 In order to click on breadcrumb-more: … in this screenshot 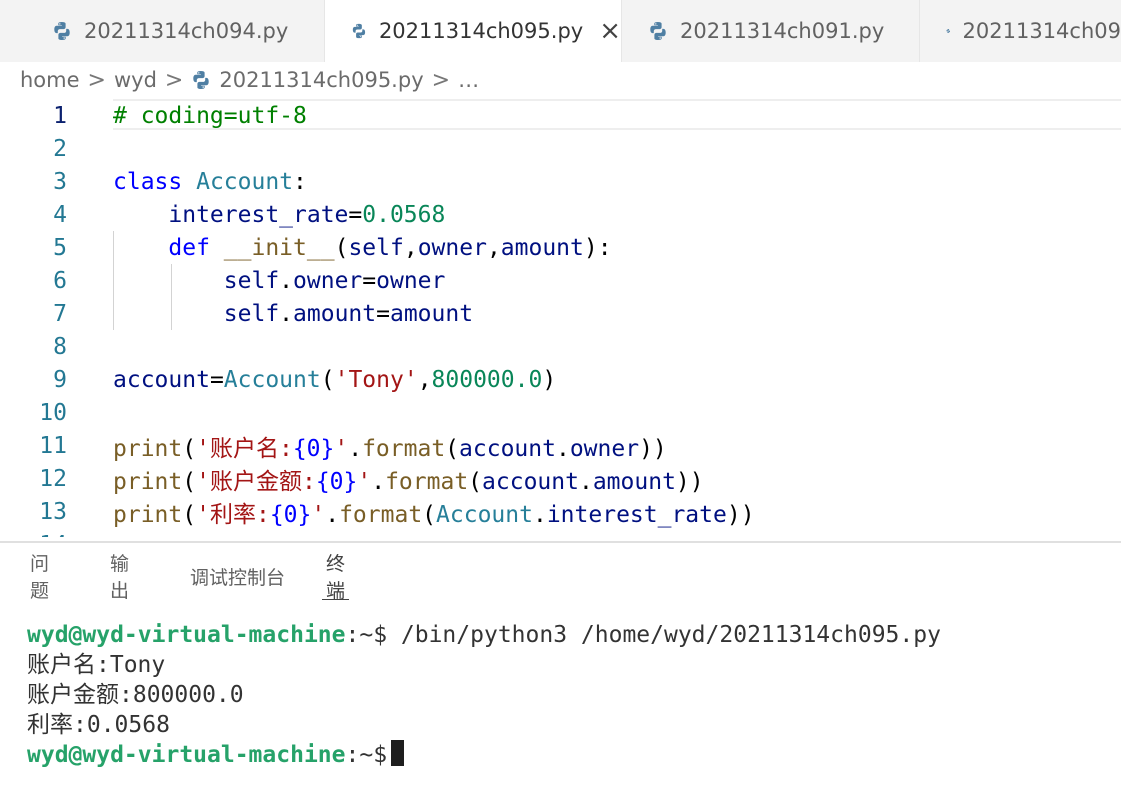, I will do `click(468, 80)`.